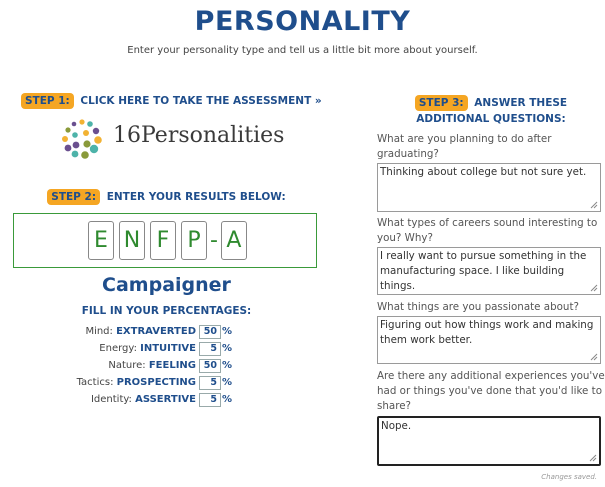 The image size is (605, 487). Describe the element at coordinates (156, 382) in the screenshot. I see `pct-trait: PROSPECTING` at that location.